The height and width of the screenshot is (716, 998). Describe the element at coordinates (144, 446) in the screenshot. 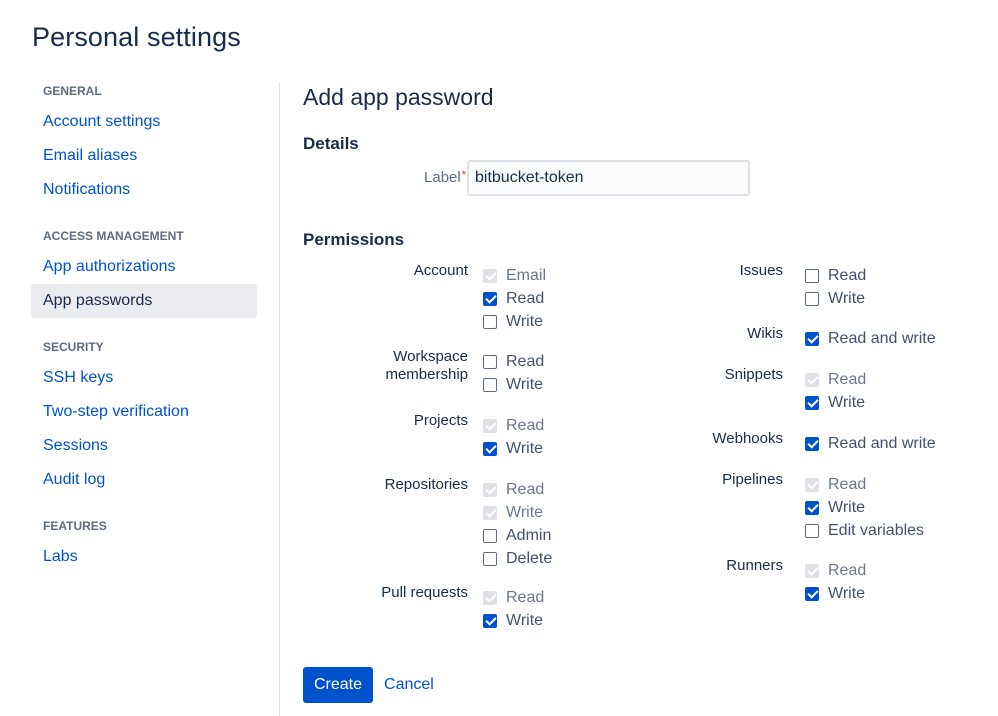

I see `sidebar-item-sessions: Sessions` at that location.